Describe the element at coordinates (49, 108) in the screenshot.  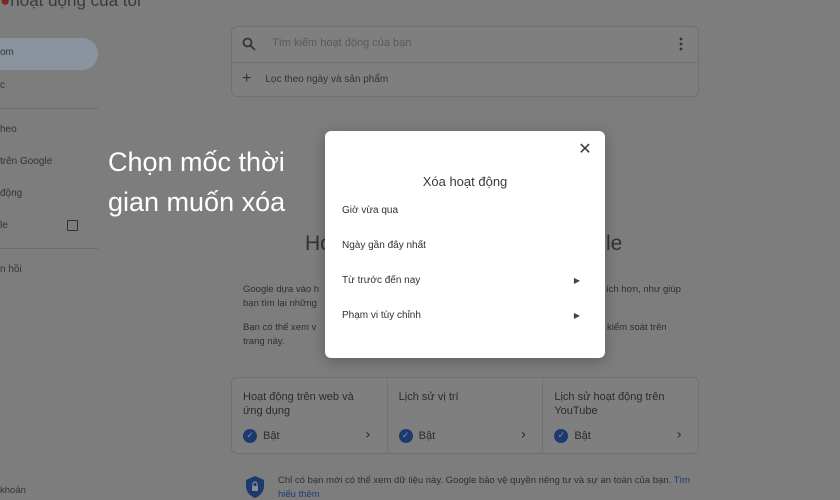
I see `sidebar-divider` at that location.